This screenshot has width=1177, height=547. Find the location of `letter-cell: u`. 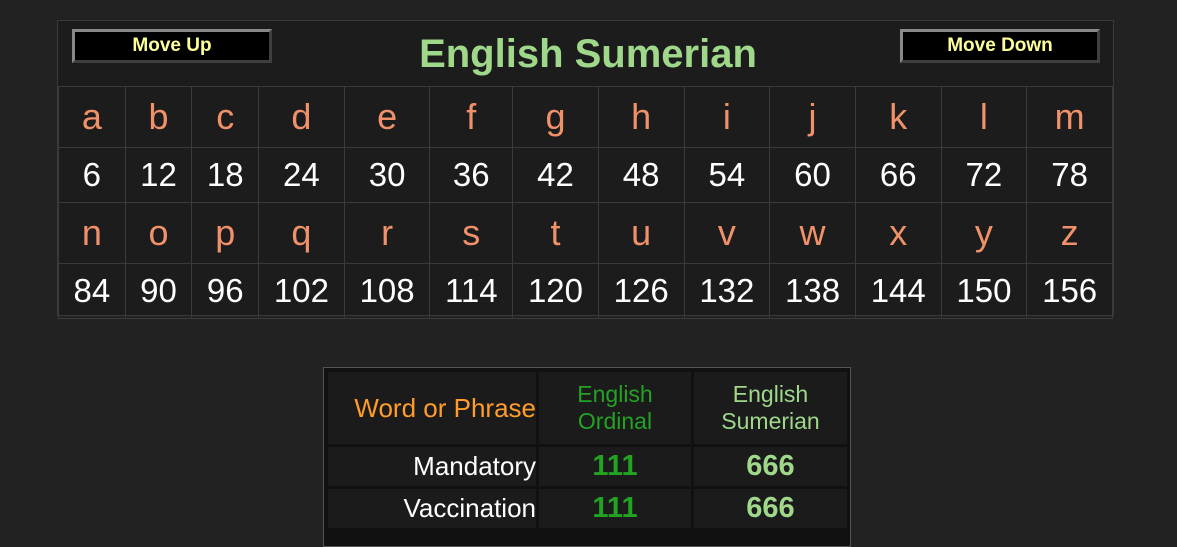

letter-cell: u is located at coordinates (641, 233).